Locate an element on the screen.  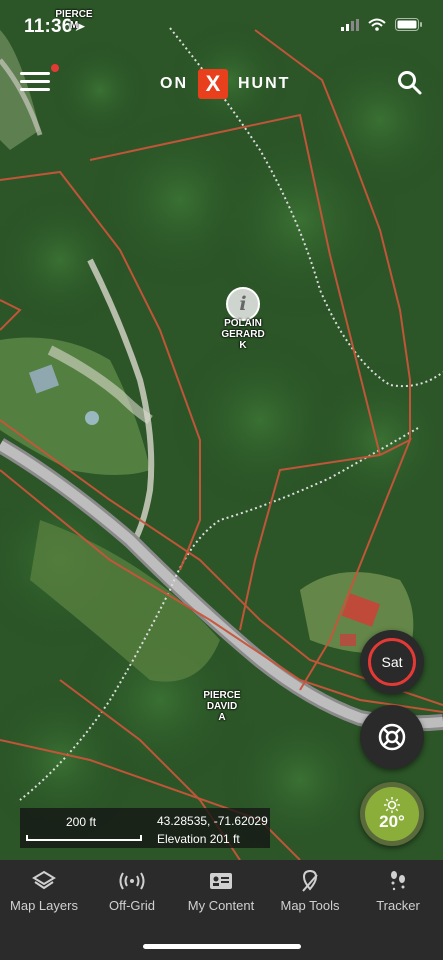
weather-temperature: 20° is located at coordinates (392, 821).